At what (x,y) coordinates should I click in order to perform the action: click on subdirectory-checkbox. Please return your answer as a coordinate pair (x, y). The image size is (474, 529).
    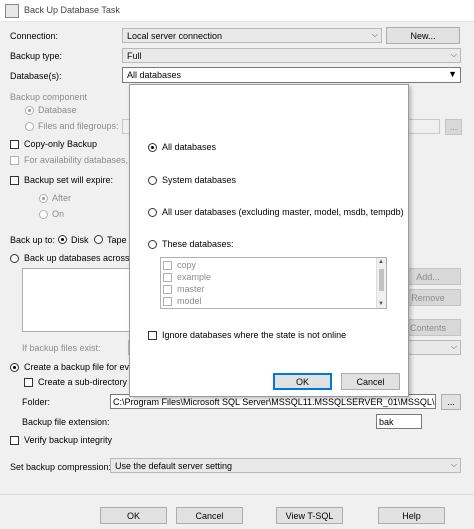
    Looking at the image, I should click on (28, 382).